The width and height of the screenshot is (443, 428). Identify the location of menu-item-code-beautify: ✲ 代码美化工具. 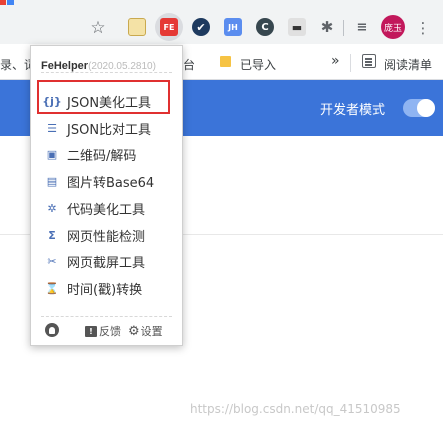
(109, 208).